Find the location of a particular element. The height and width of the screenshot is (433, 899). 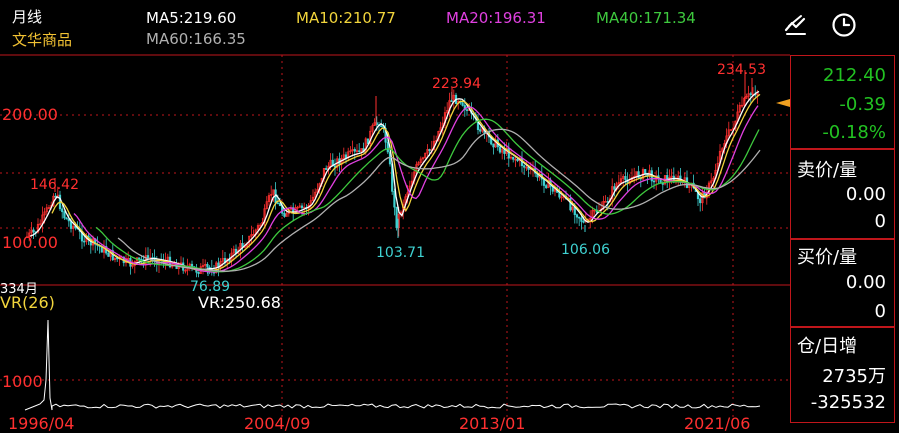

open-interest-box: 仓/日增 2735万 -325532 is located at coordinates (842, 375).